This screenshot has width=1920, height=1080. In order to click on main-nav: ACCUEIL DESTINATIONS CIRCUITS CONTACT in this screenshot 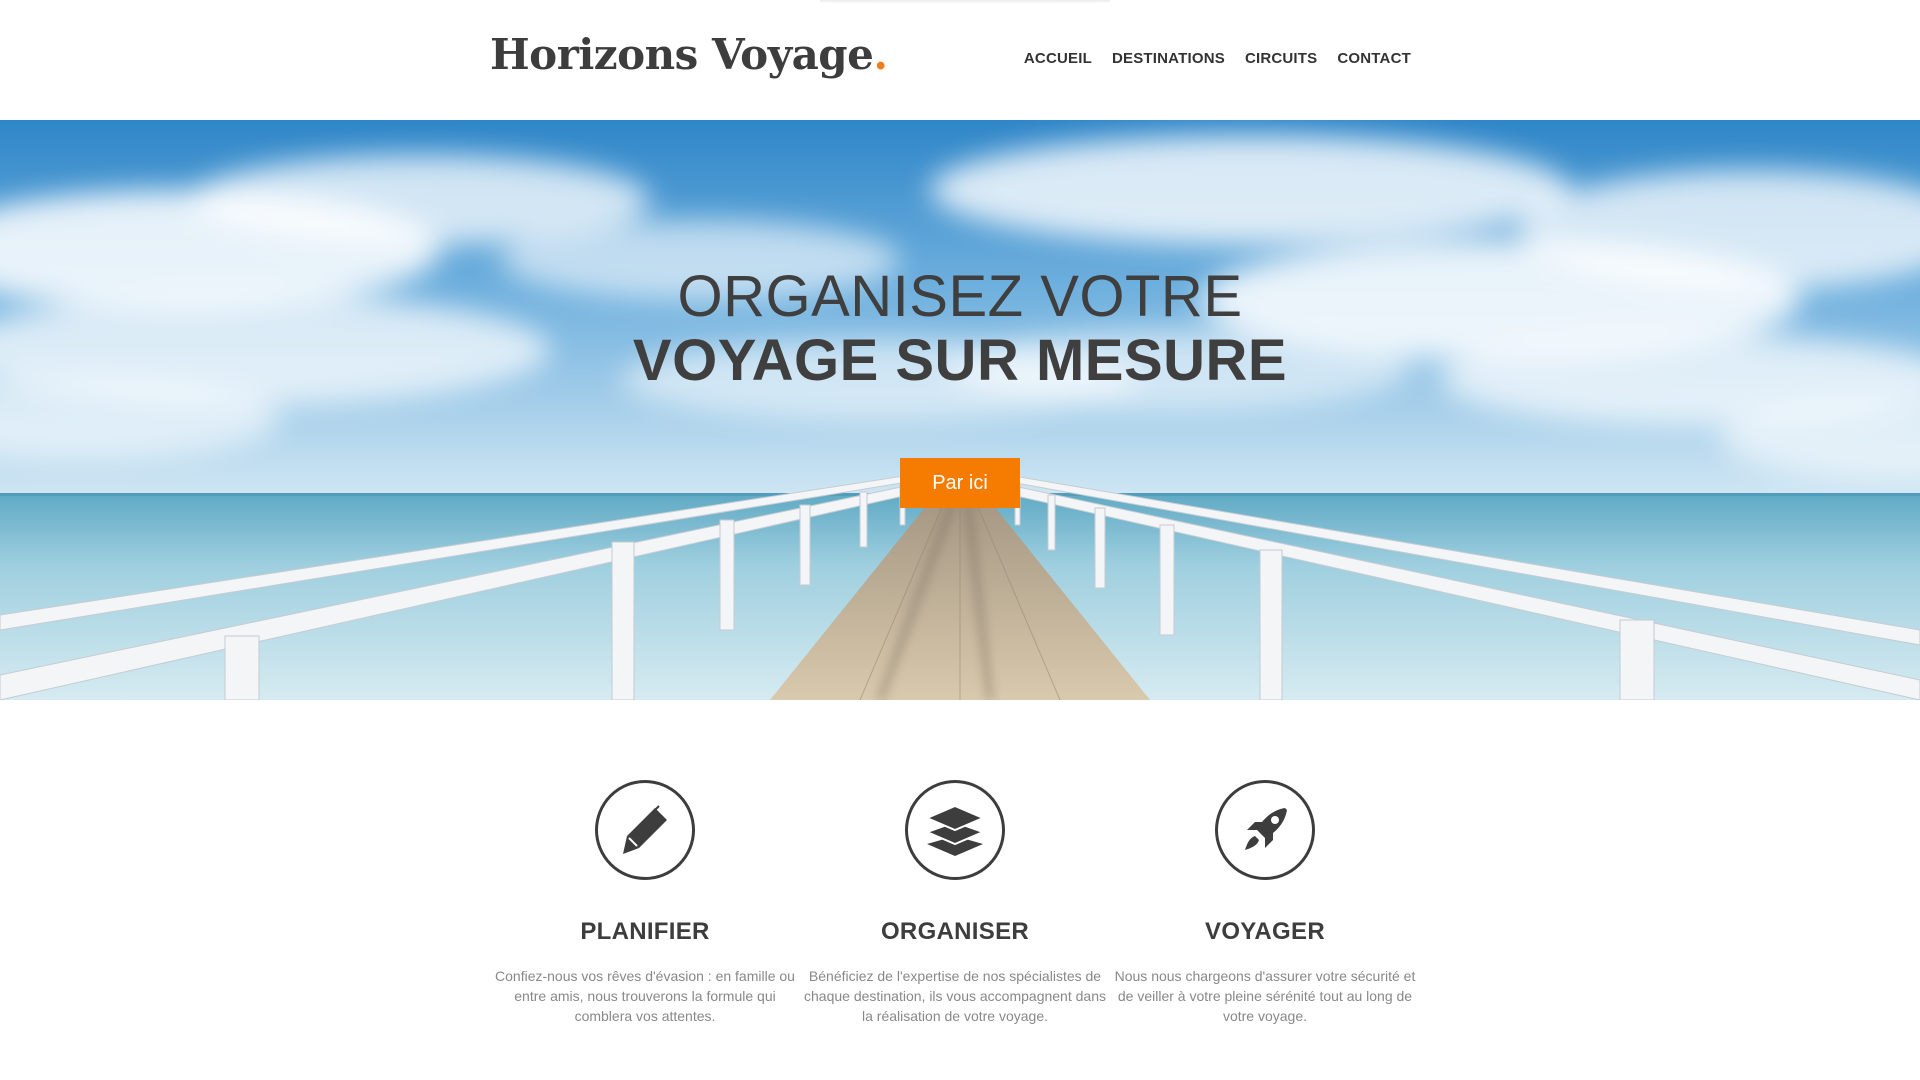, I will do `click(1217, 58)`.